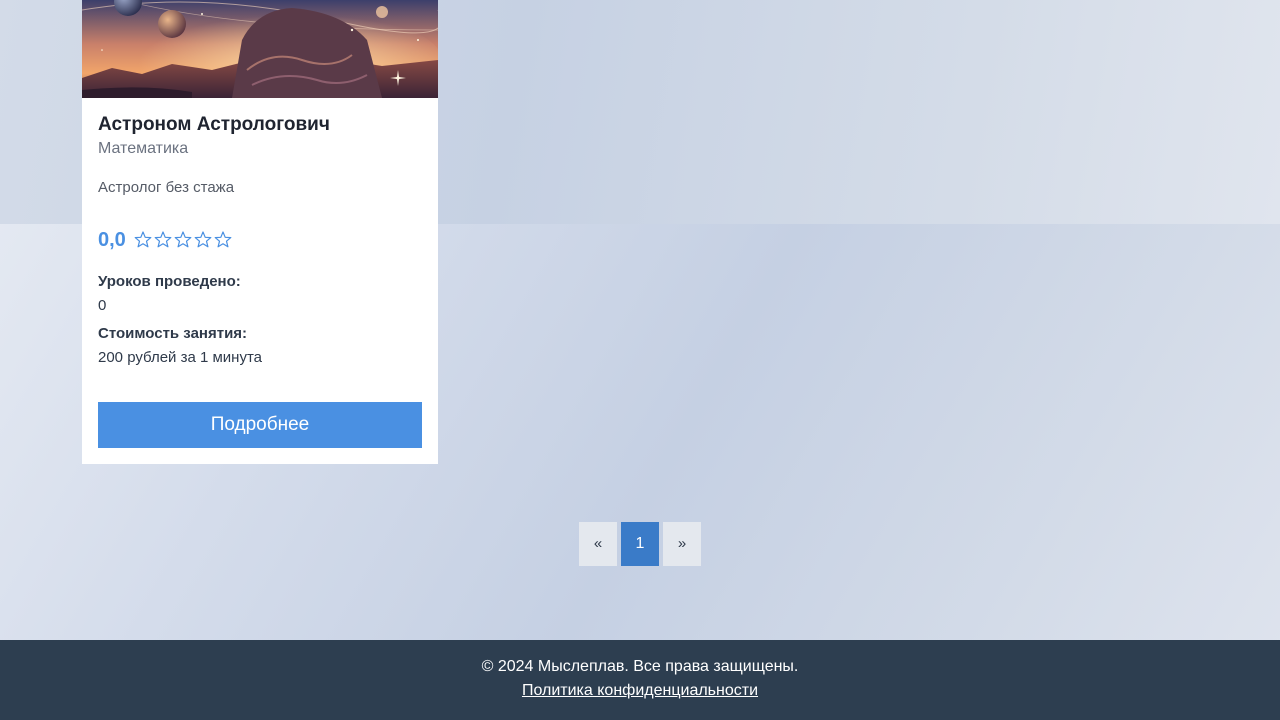 The height and width of the screenshot is (720, 1280). I want to click on pagination-page-current: 1, so click(640, 544).